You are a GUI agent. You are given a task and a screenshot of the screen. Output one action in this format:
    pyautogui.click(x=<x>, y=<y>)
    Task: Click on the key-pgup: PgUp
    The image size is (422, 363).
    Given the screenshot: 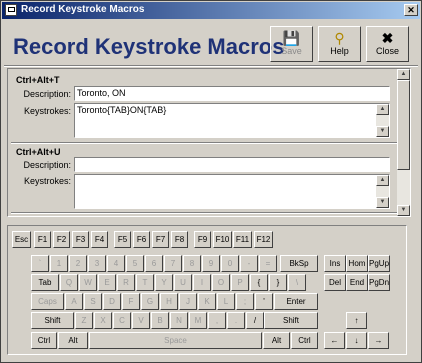 What is the action you would take?
    pyautogui.click(x=379, y=263)
    